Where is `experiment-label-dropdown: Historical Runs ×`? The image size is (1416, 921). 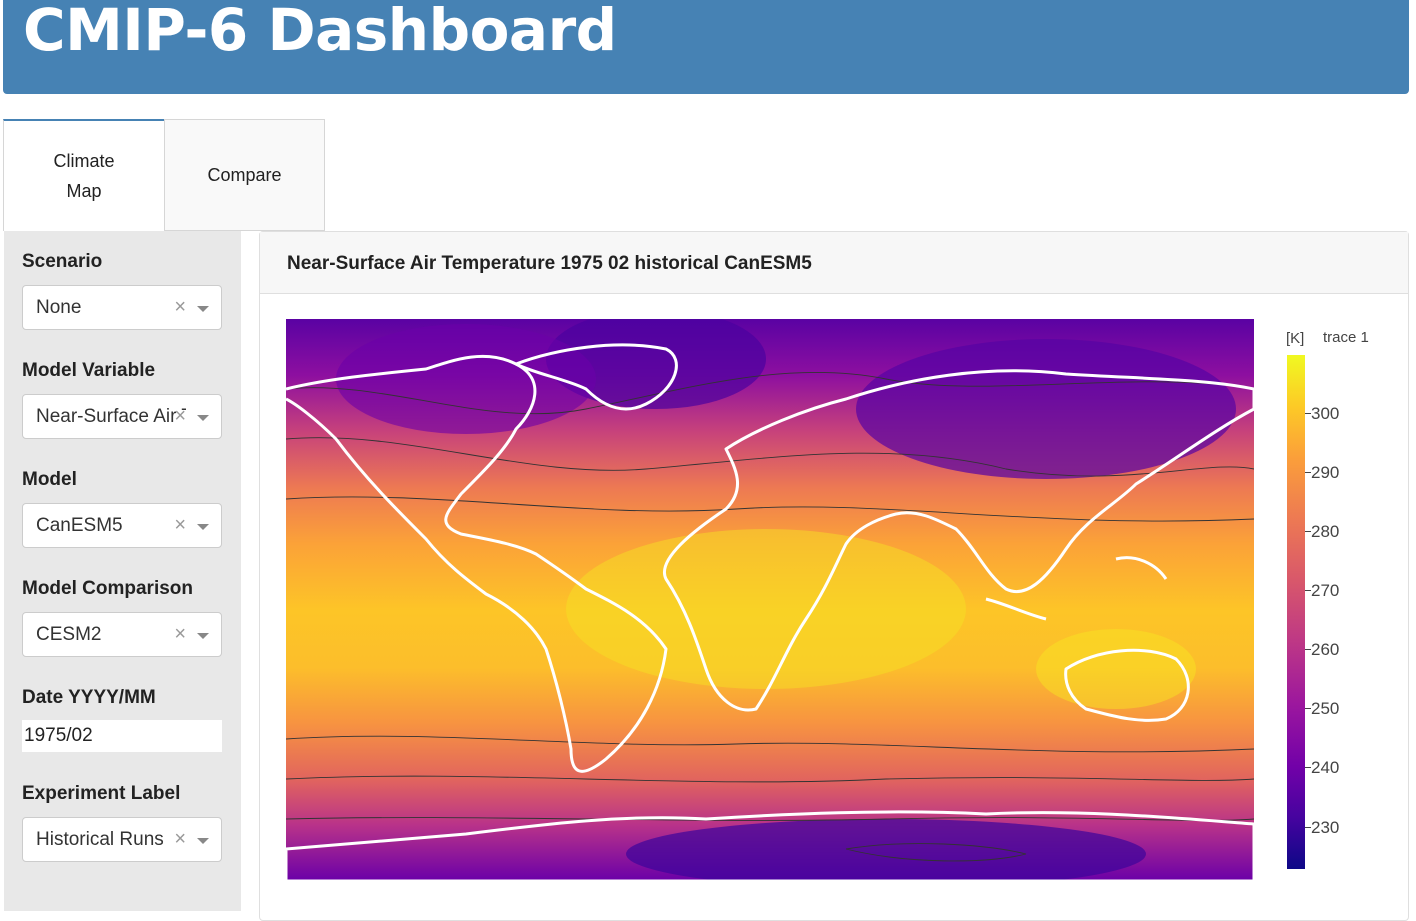 experiment-label-dropdown: Historical Runs × is located at coordinates (122, 839).